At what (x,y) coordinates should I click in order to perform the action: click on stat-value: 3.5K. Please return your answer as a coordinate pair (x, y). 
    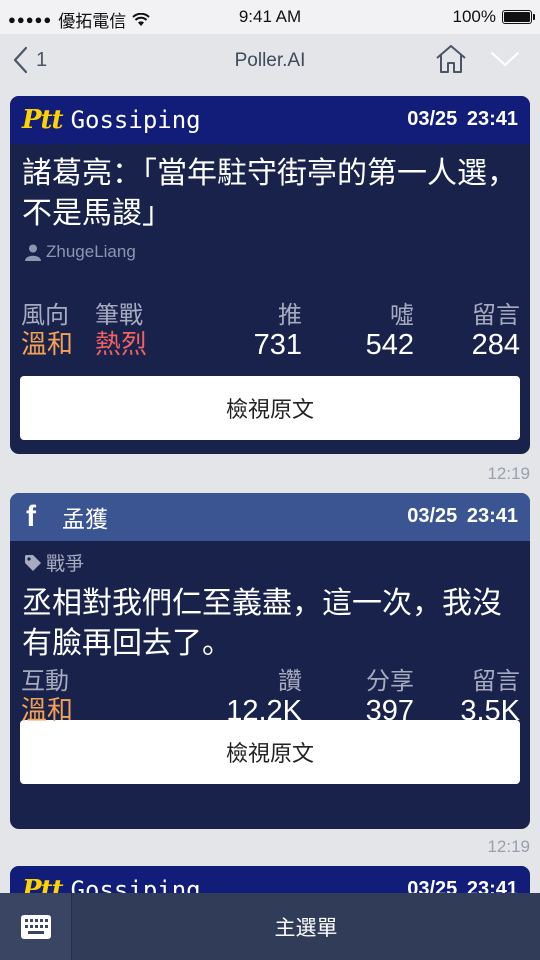
    Looking at the image, I should click on (490, 711).